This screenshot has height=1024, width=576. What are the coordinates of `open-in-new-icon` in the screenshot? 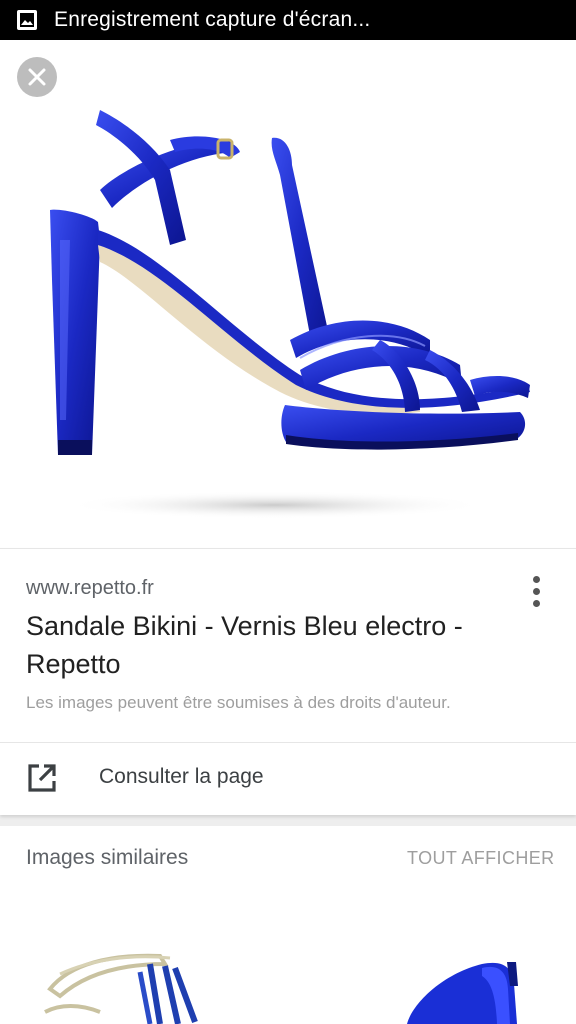 It's located at (42, 778).